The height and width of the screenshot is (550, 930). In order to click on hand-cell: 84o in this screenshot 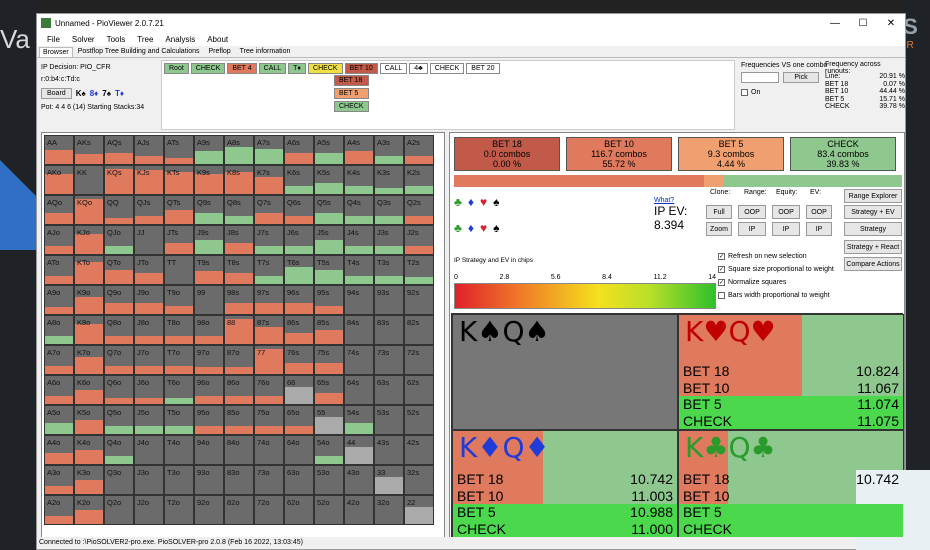, I will do `click(239, 450)`.